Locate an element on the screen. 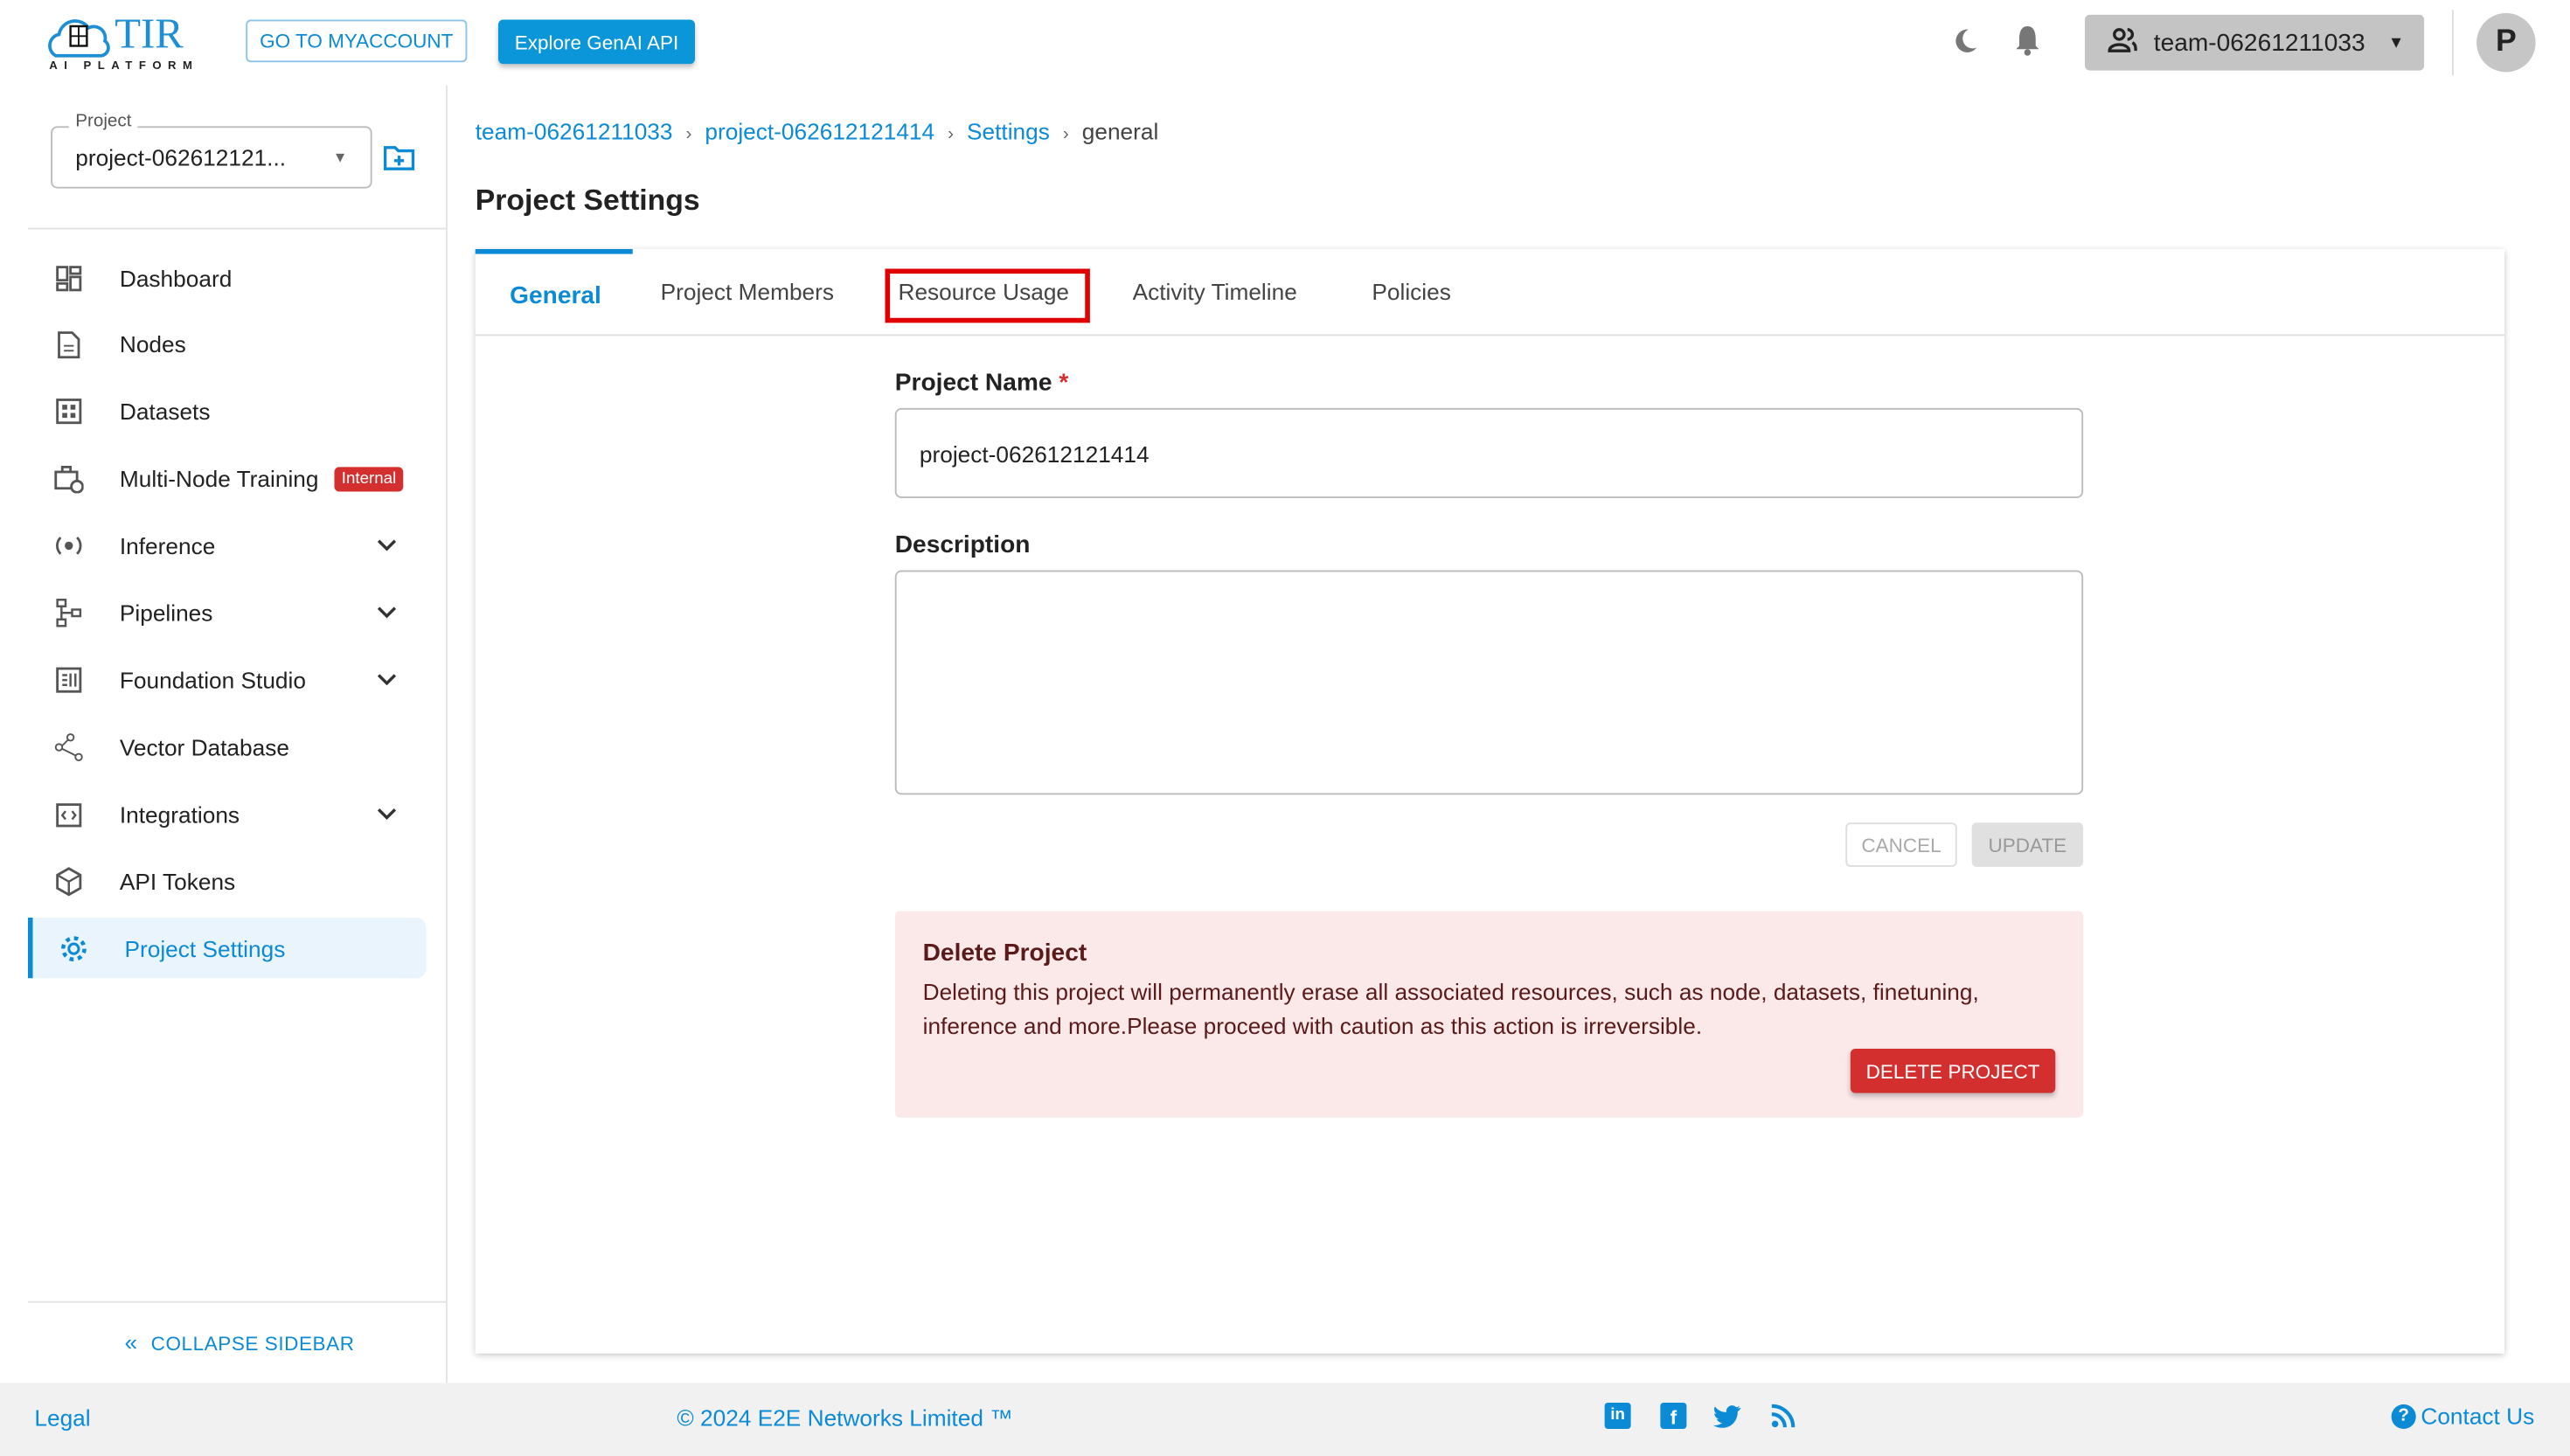 The height and width of the screenshot is (1456, 2570). breadcrumb-project: project-062612121414 is located at coordinates (819, 131).